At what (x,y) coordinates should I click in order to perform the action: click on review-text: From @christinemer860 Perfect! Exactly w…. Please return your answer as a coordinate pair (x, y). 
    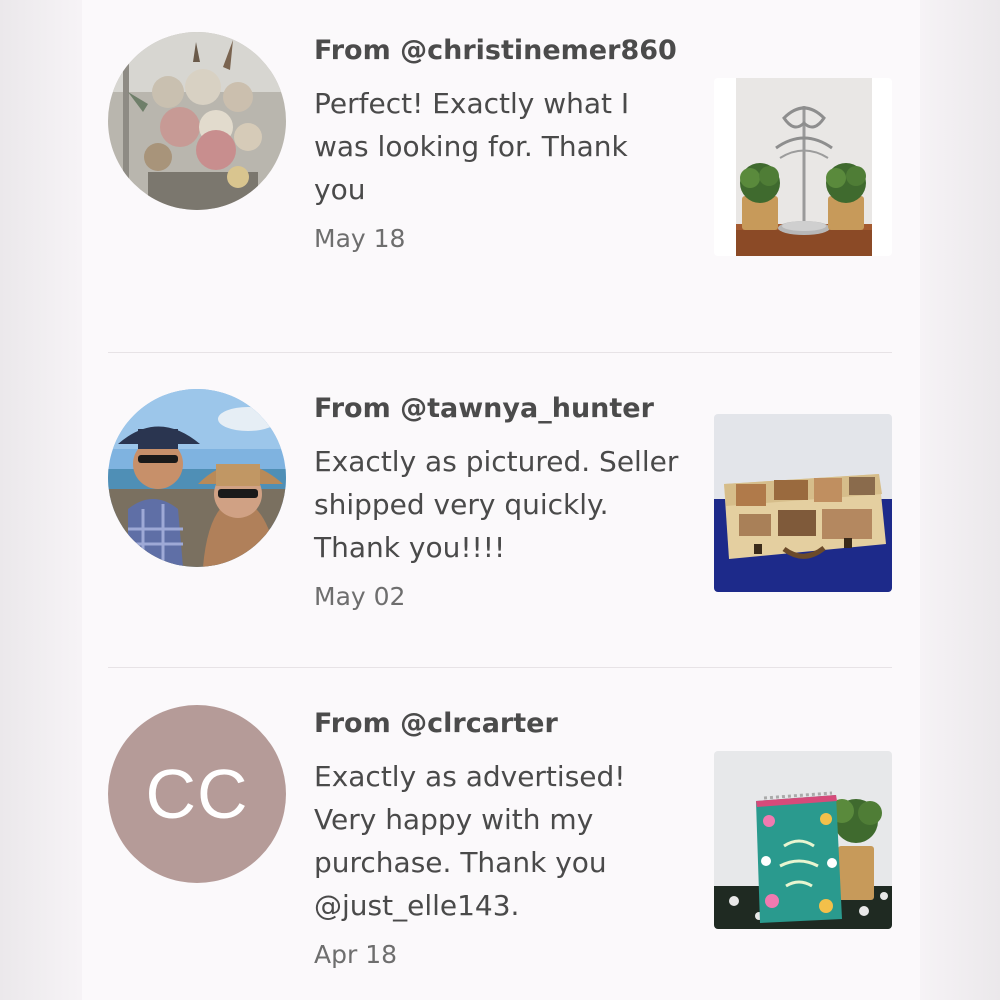
    Looking at the image, I should click on (499, 142).